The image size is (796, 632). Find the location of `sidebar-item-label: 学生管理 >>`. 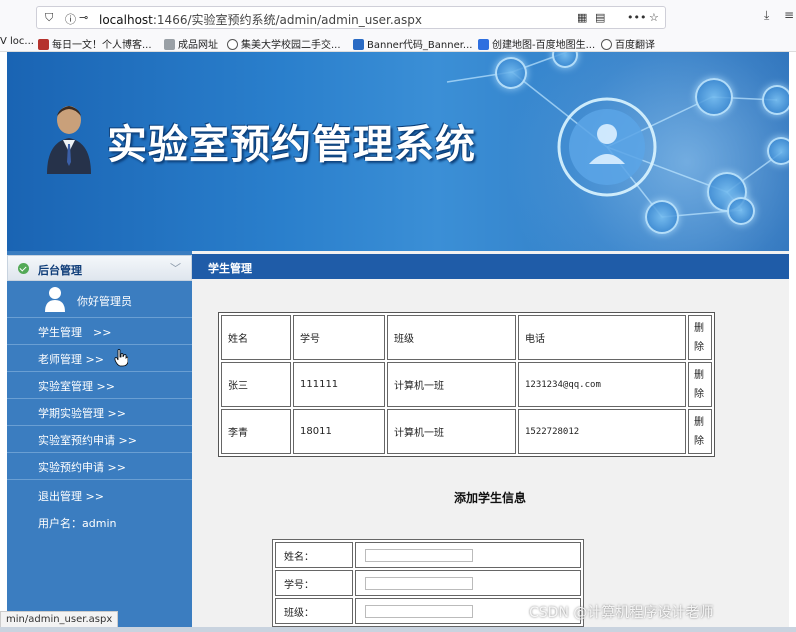

sidebar-item-label: 学生管理 >> is located at coordinates (75, 332).